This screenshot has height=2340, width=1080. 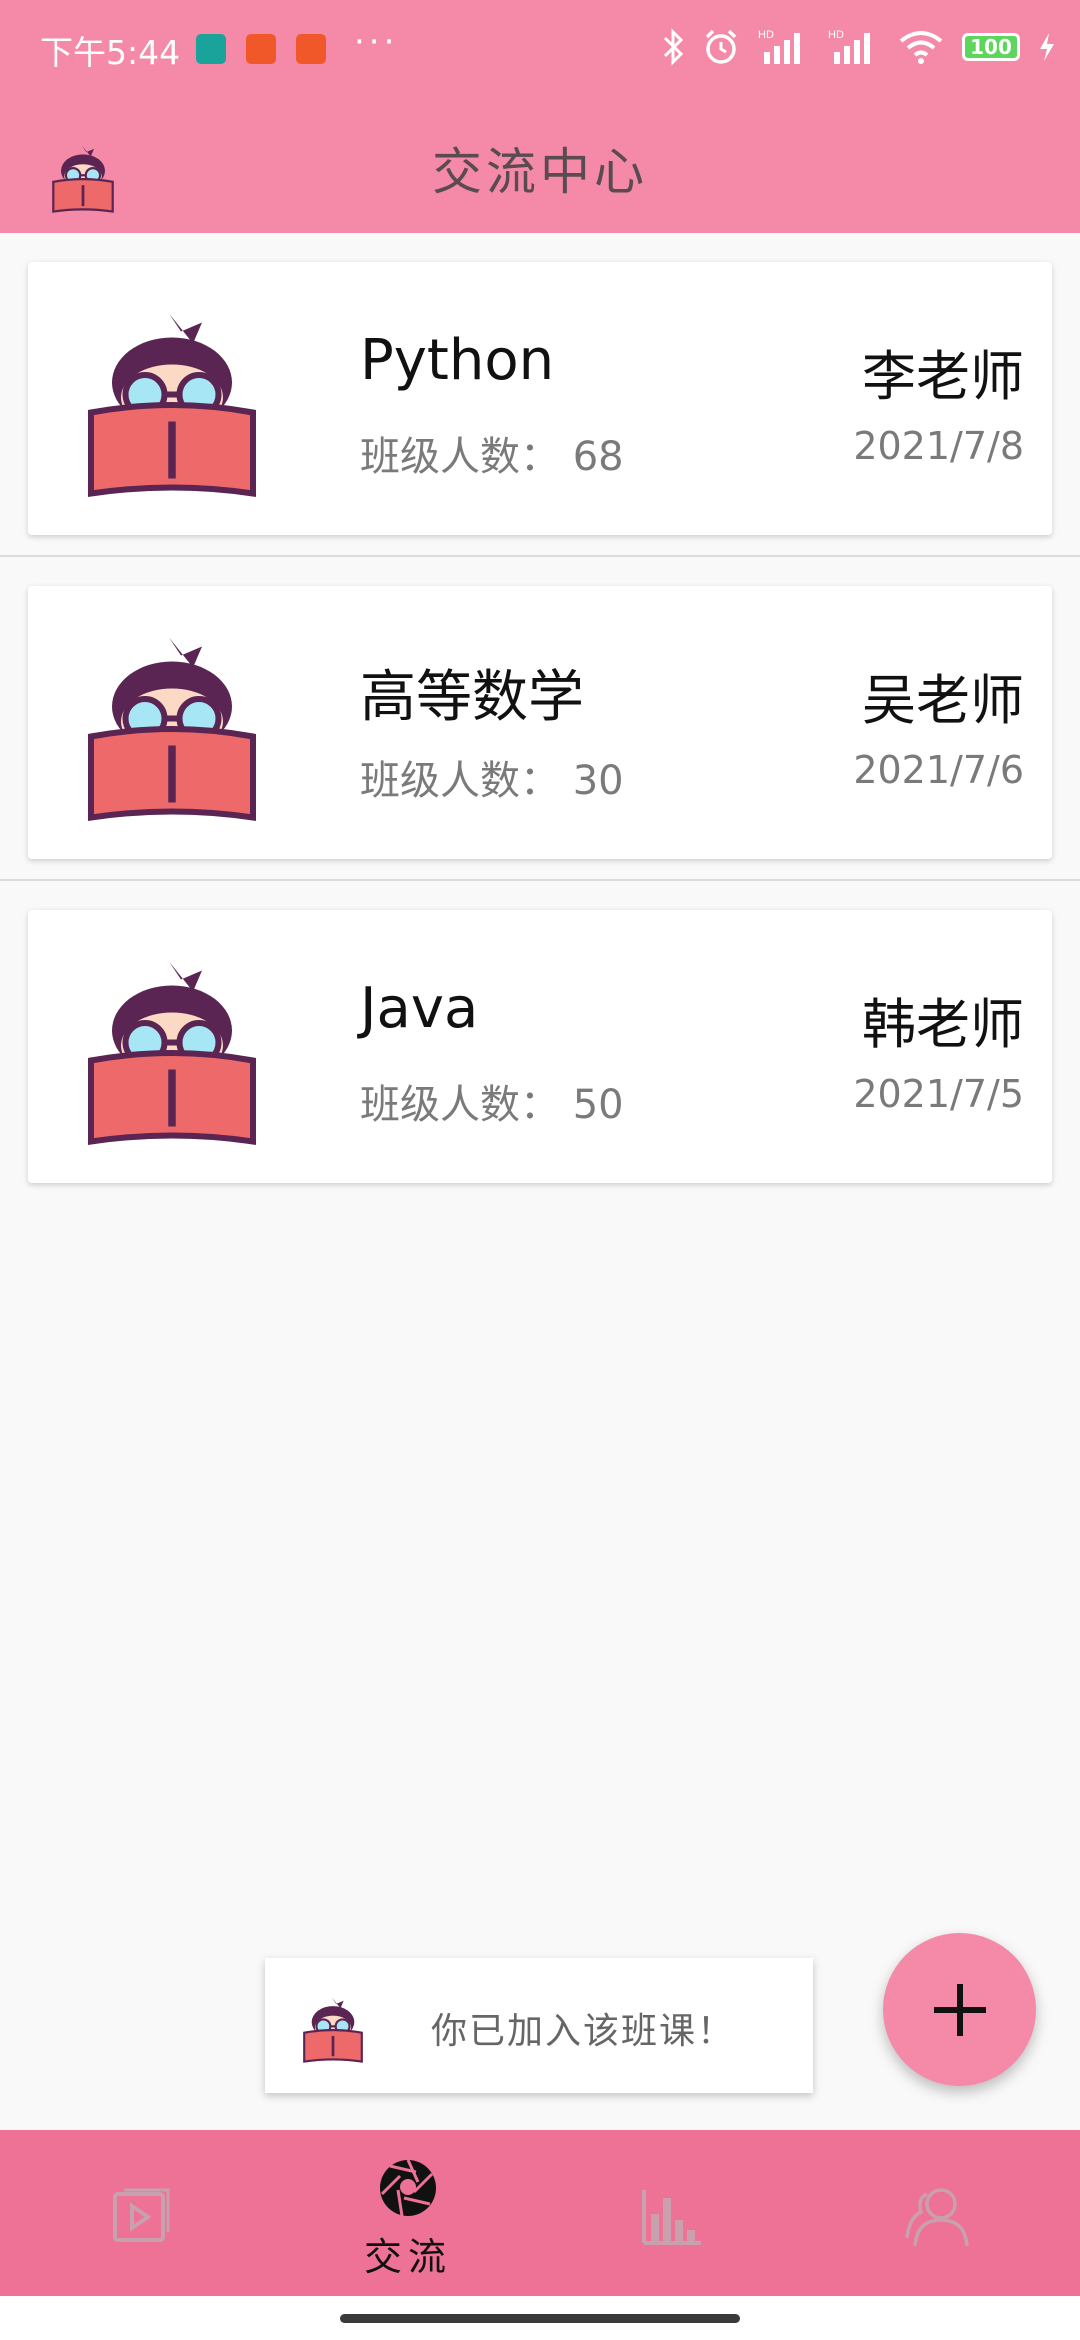 What do you see at coordinates (721, 46) in the screenshot?
I see `alarm-icon` at bounding box center [721, 46].